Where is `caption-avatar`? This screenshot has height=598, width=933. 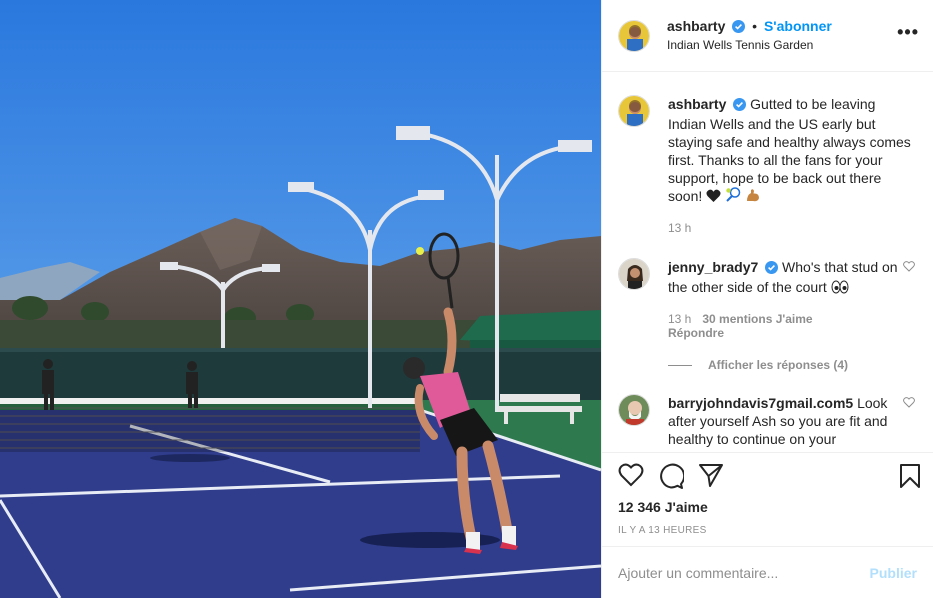
caption-avatar is located at coordinates (634, 111).